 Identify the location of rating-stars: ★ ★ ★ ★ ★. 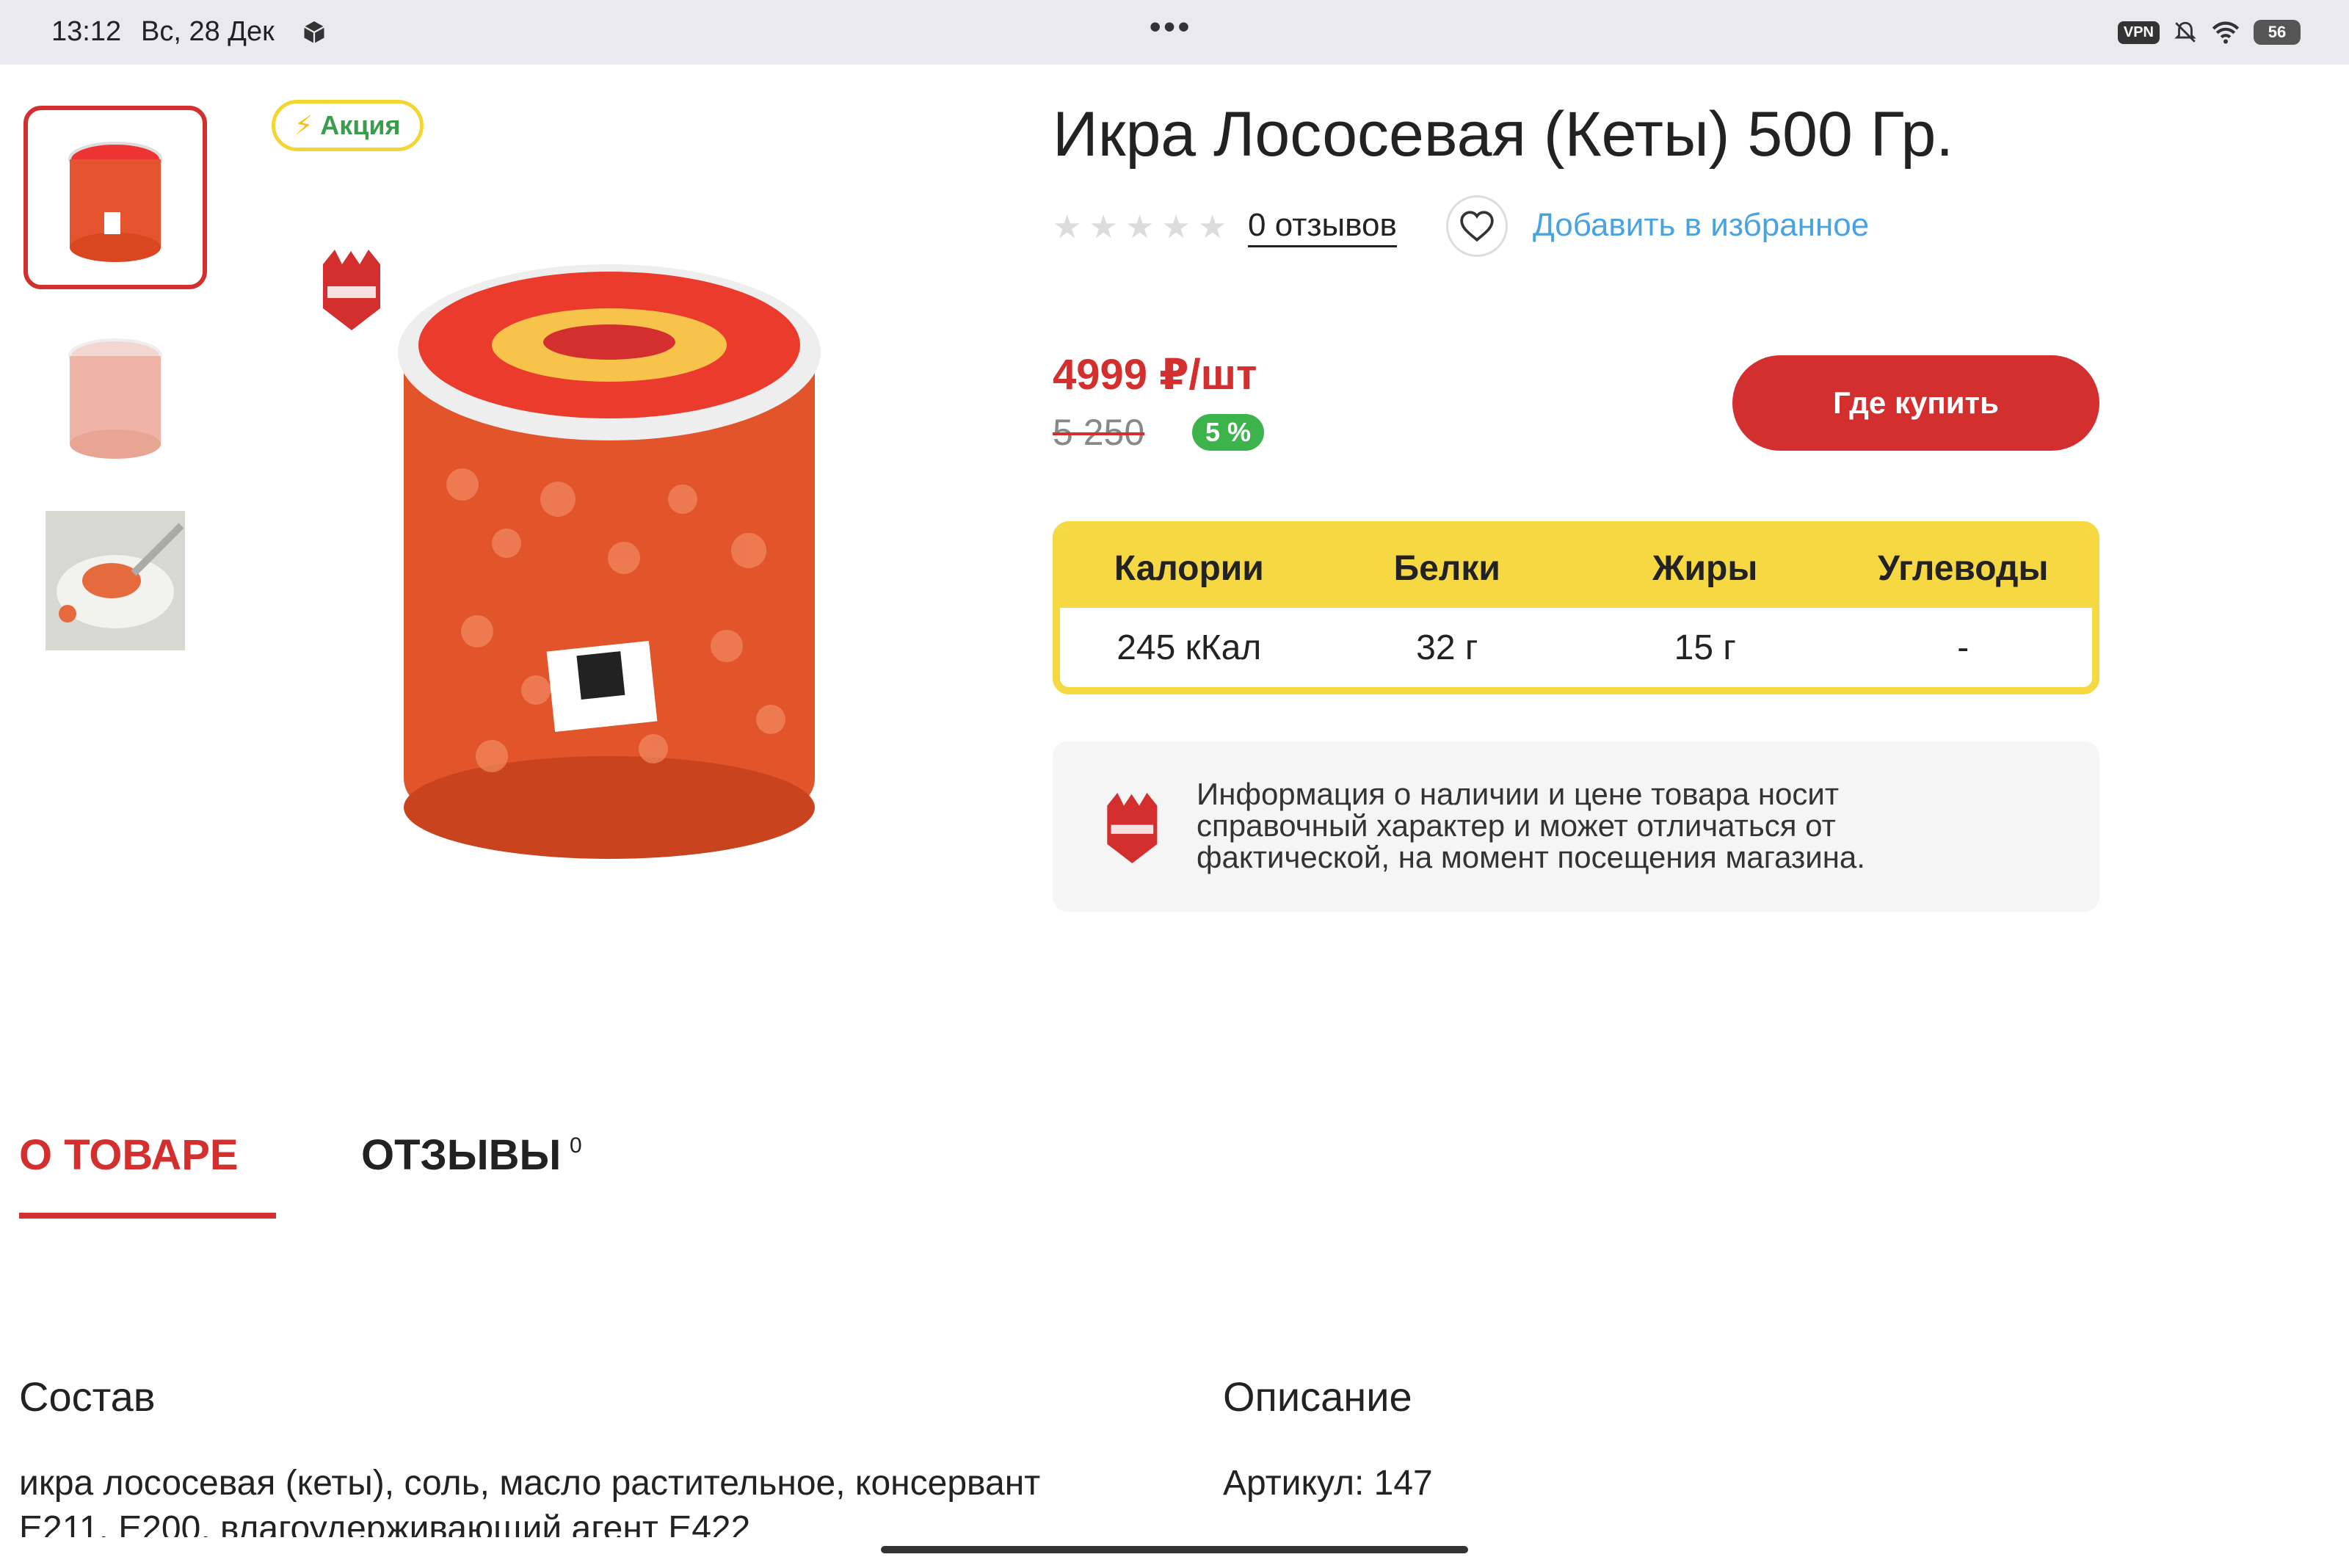
(1140, 227).